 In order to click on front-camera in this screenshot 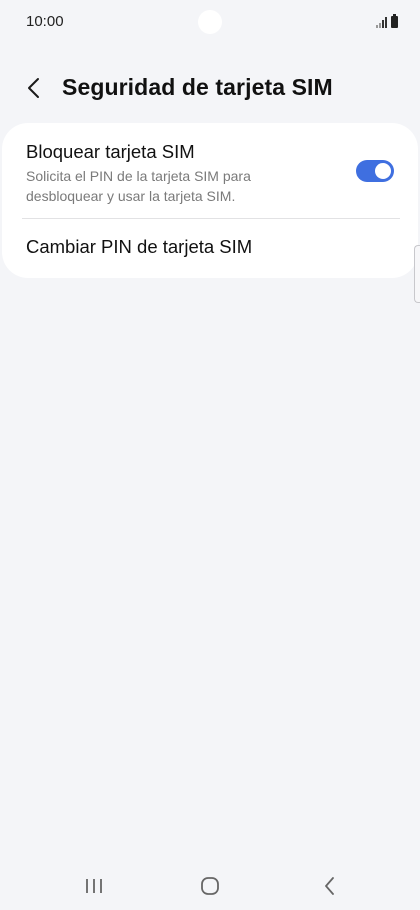, I will do `click(210, 22)`.